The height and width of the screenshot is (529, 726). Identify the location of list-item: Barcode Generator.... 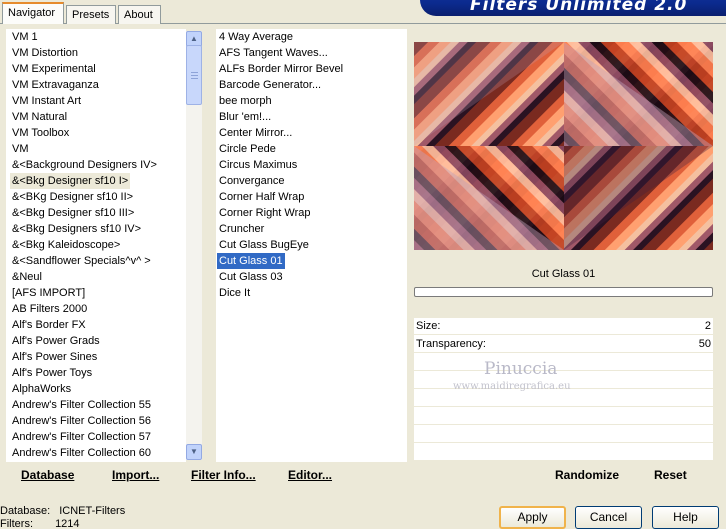
(270, 85).